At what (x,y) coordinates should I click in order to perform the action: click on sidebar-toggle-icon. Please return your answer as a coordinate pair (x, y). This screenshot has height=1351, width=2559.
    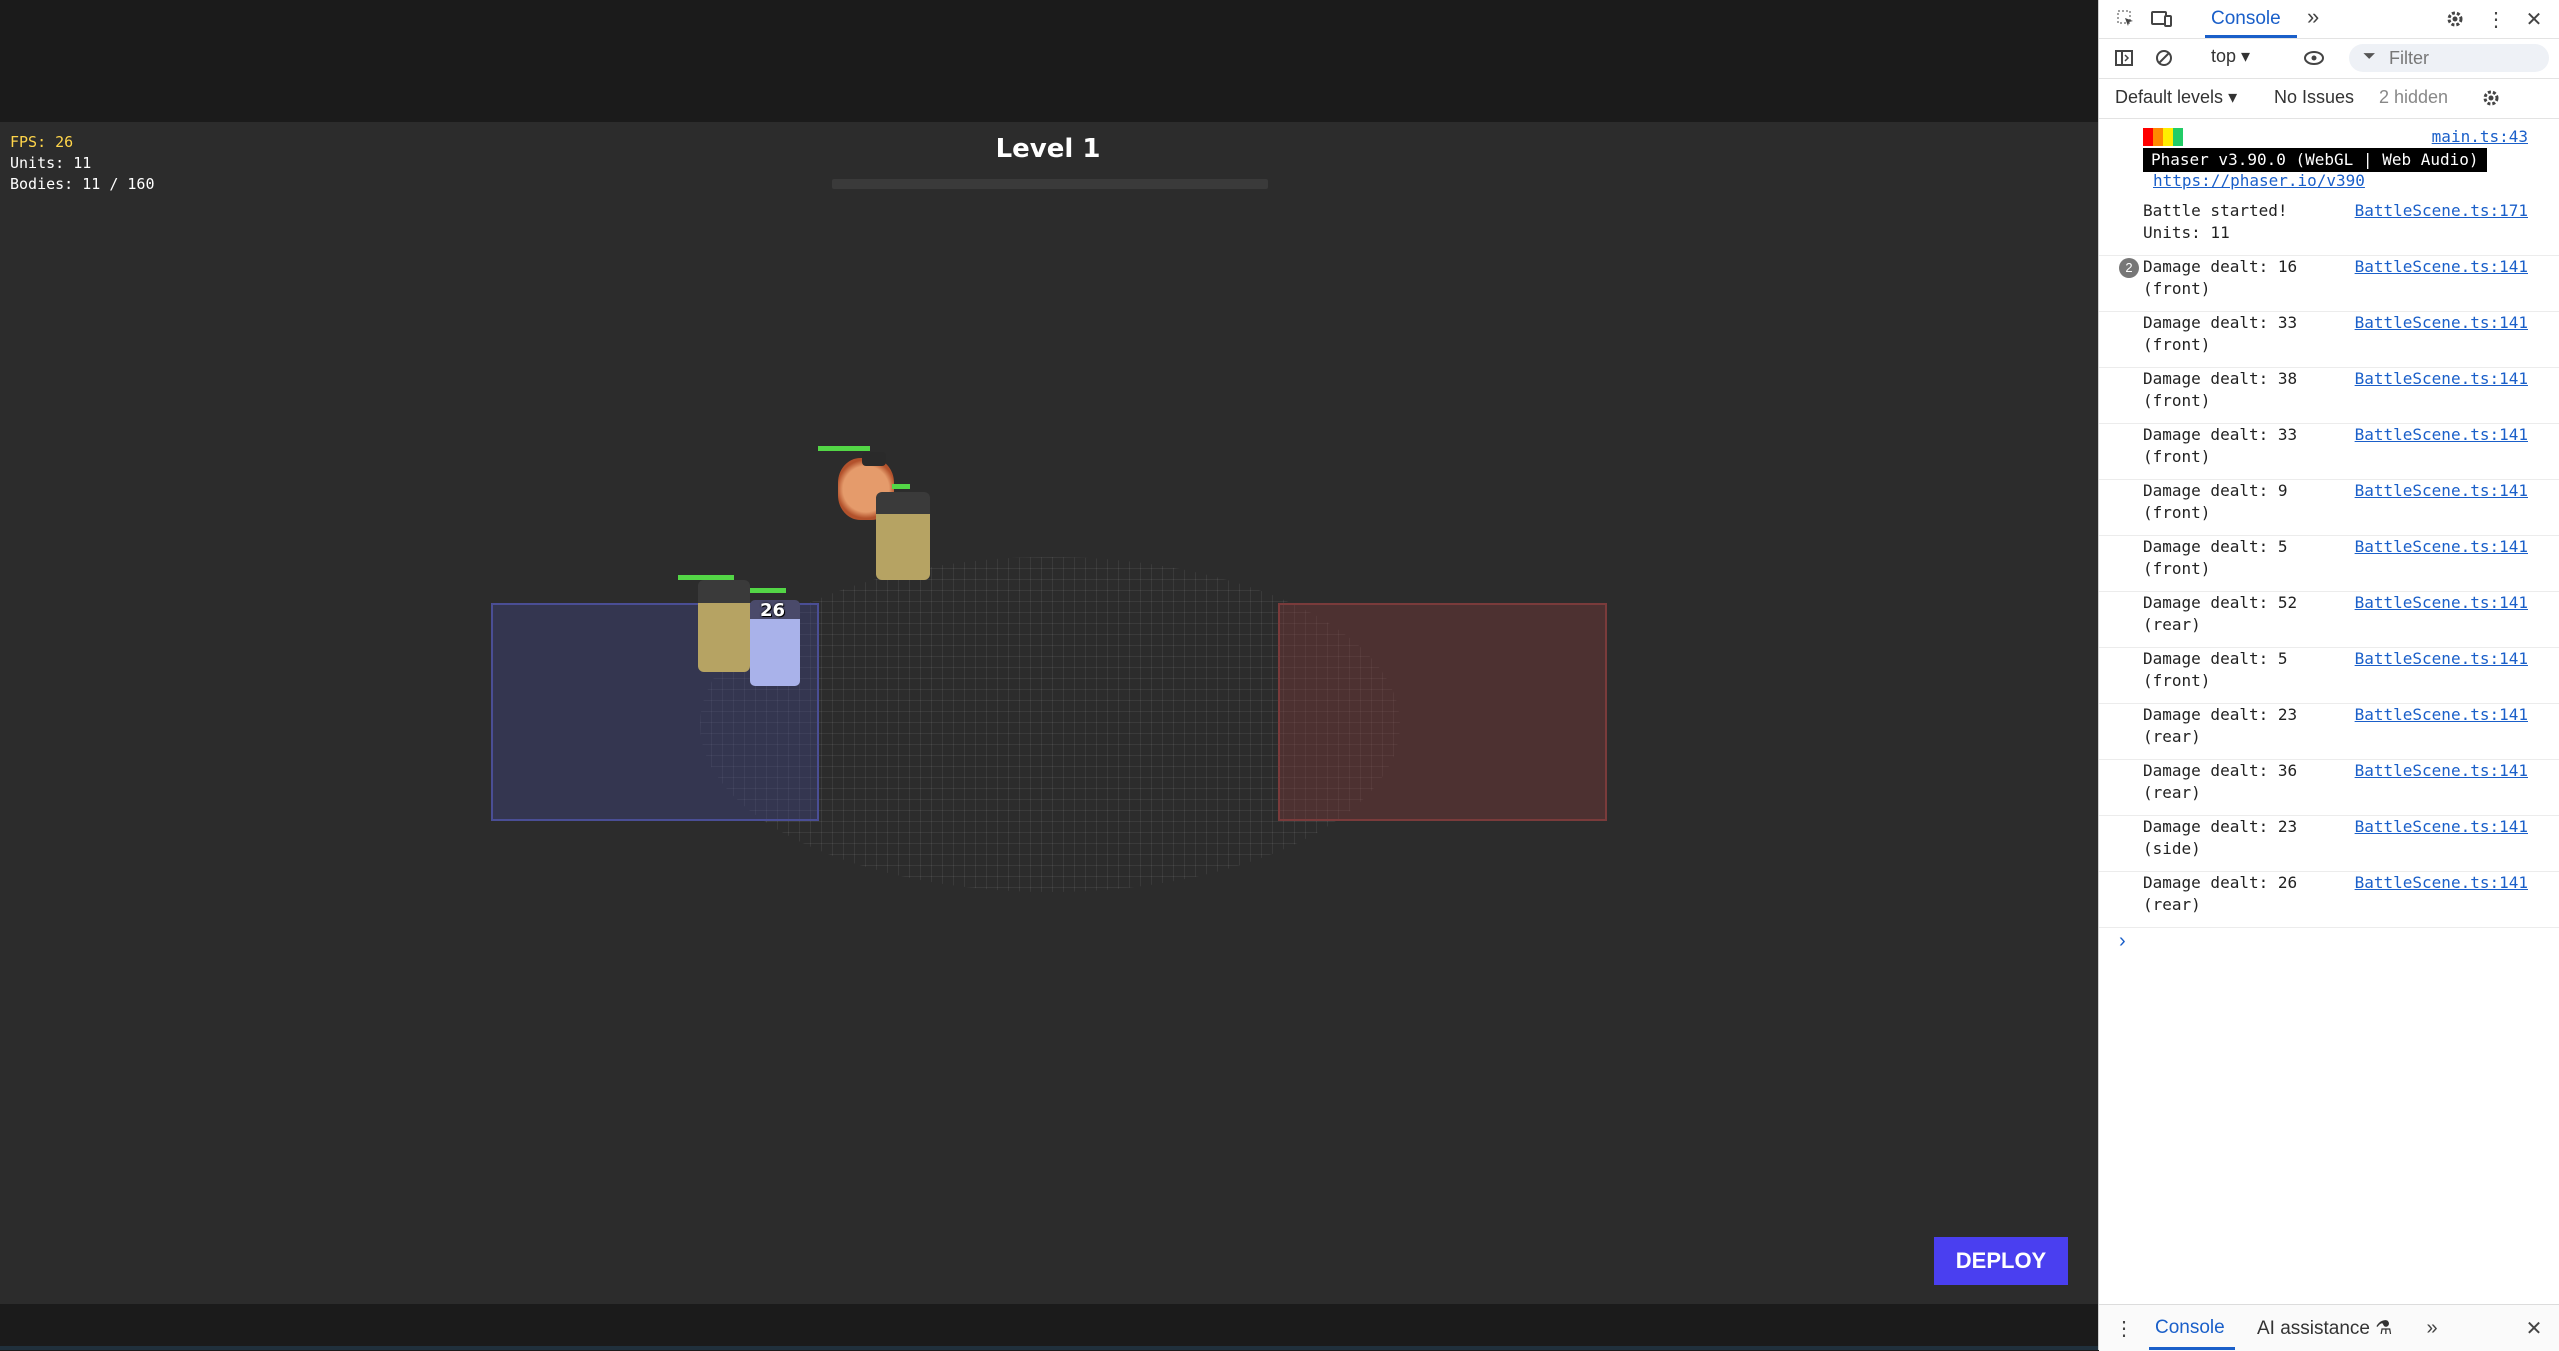
    Looking at the image, I should click on (2124, 58).